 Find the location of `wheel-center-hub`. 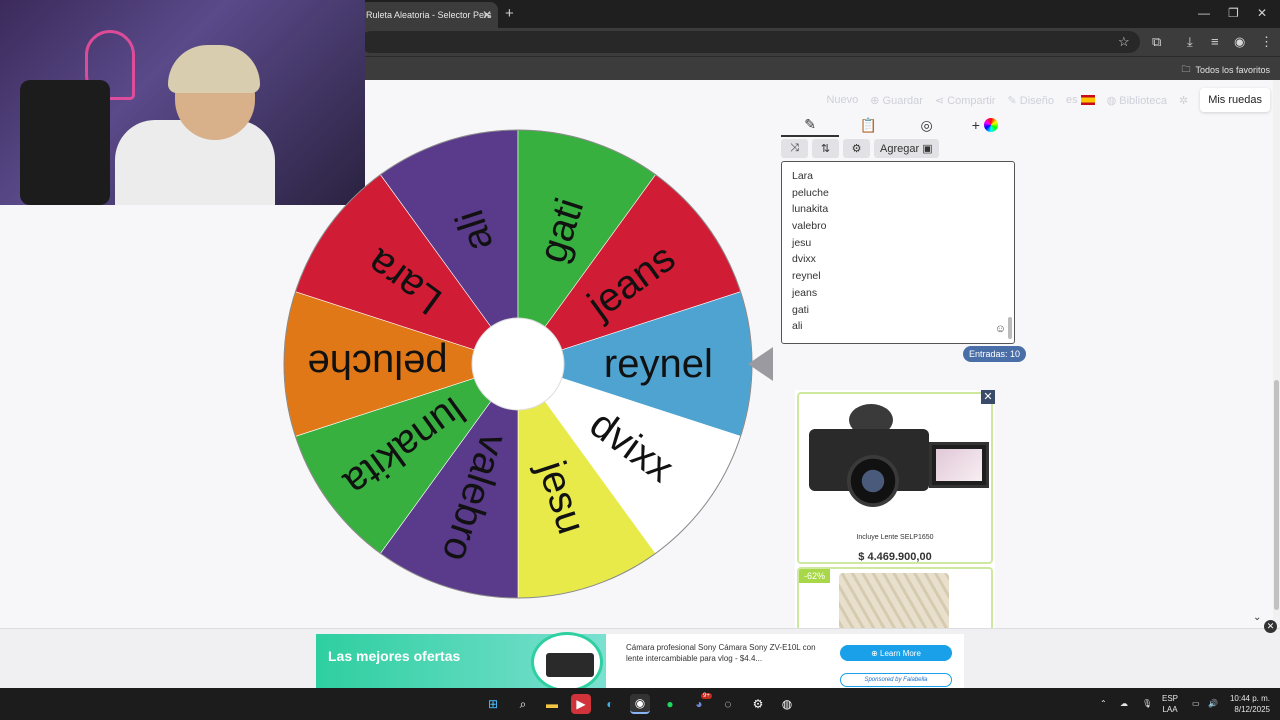

wheel-center-hub is located at coordinates (518, 364).